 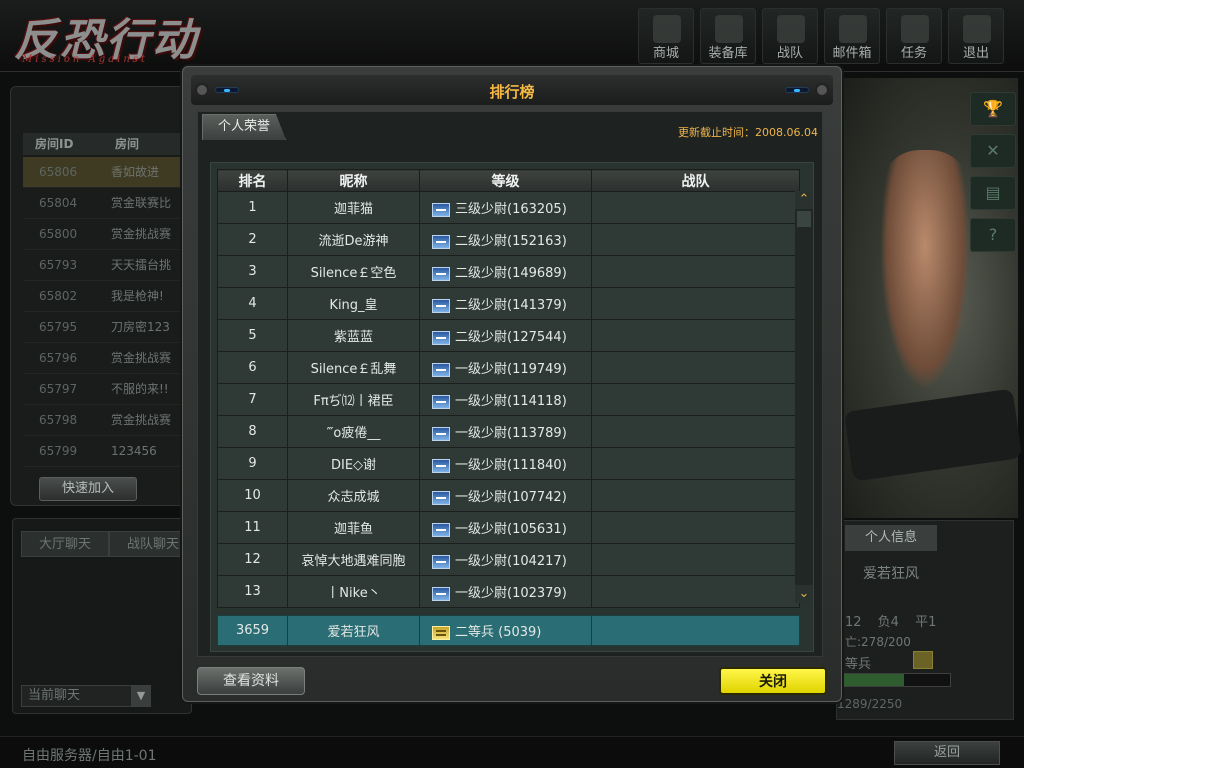 I want to click on quick-join-button: 快速加入, so click(x=88, y=489).